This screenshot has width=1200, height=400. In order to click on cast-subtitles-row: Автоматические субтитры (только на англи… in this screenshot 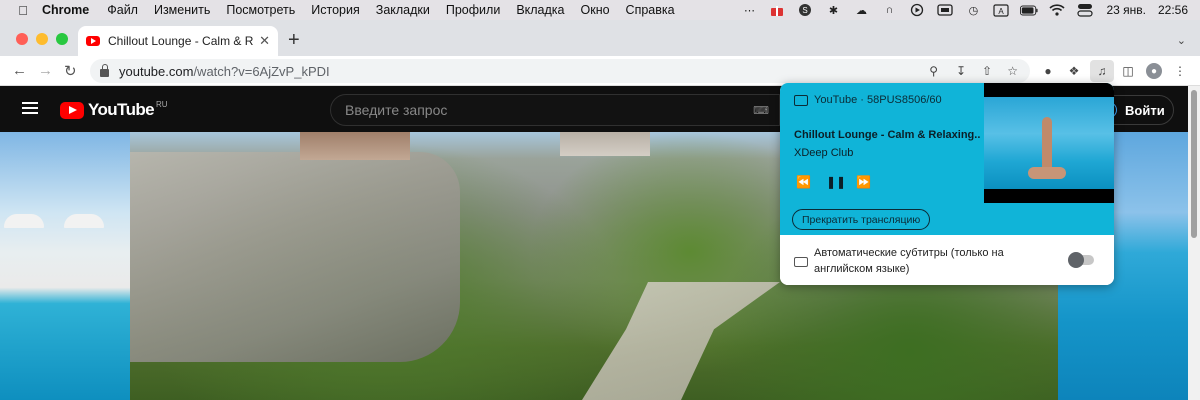, I will do `click(947, 260)`.